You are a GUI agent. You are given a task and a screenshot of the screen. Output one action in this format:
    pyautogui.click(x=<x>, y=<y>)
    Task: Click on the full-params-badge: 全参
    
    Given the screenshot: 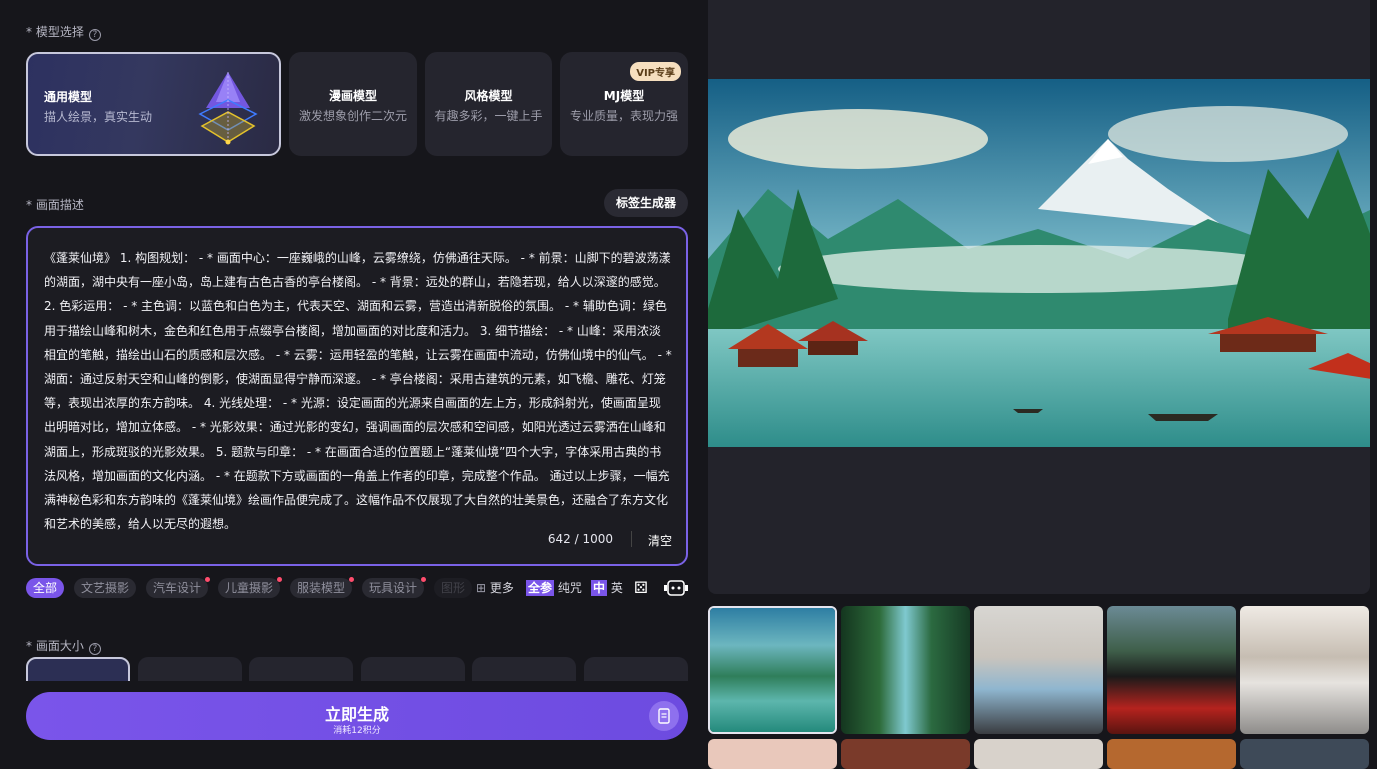 What is the action you would take?
    pyautogui.click(x=540, y=588)
    